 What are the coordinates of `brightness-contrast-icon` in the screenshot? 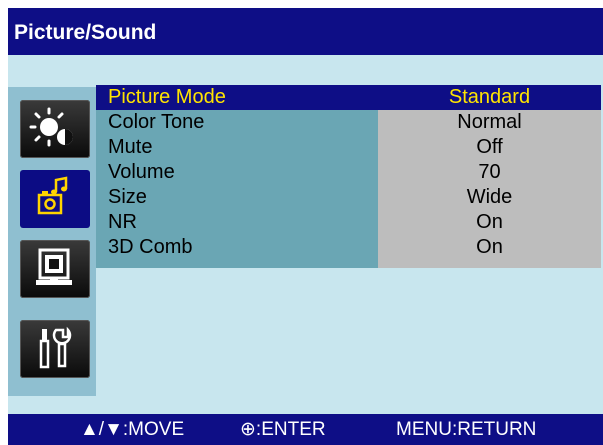 It's located at (51, 127).